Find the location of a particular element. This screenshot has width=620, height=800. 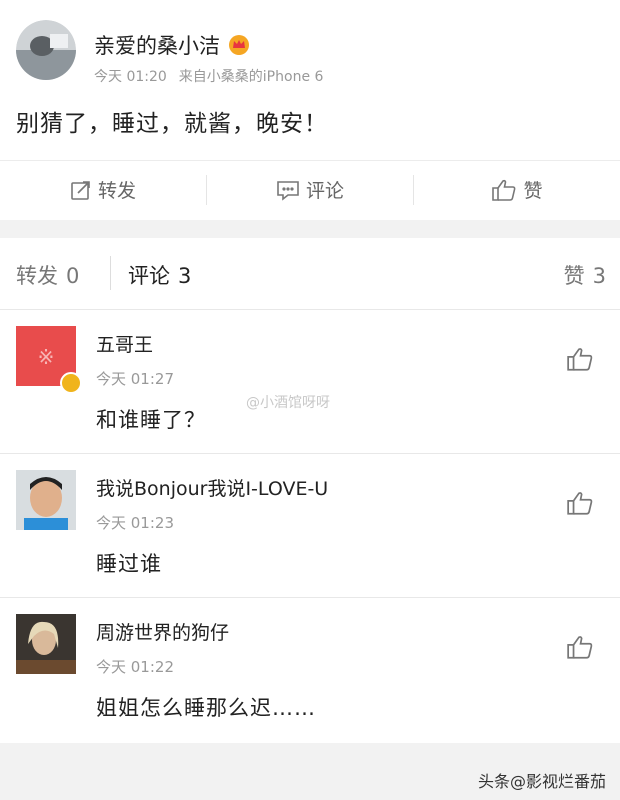

post-meta-line: 今天 01:20 来自小桑桑的iPhone 6 is located at coordinates (208, 76).